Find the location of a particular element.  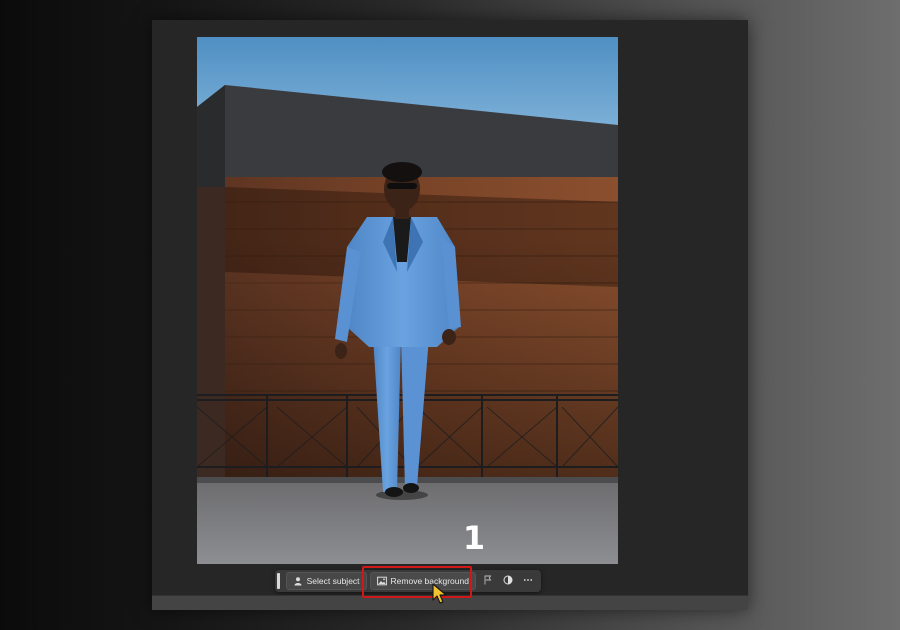

half-circle-adjust-icon is located at coordinates (508, 581).